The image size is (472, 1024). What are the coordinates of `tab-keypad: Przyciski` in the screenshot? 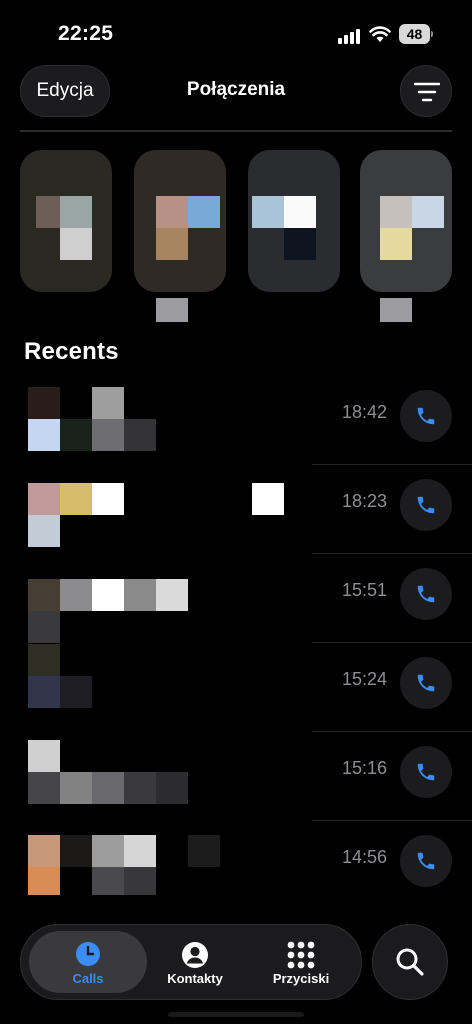 It's located at (301, 962).